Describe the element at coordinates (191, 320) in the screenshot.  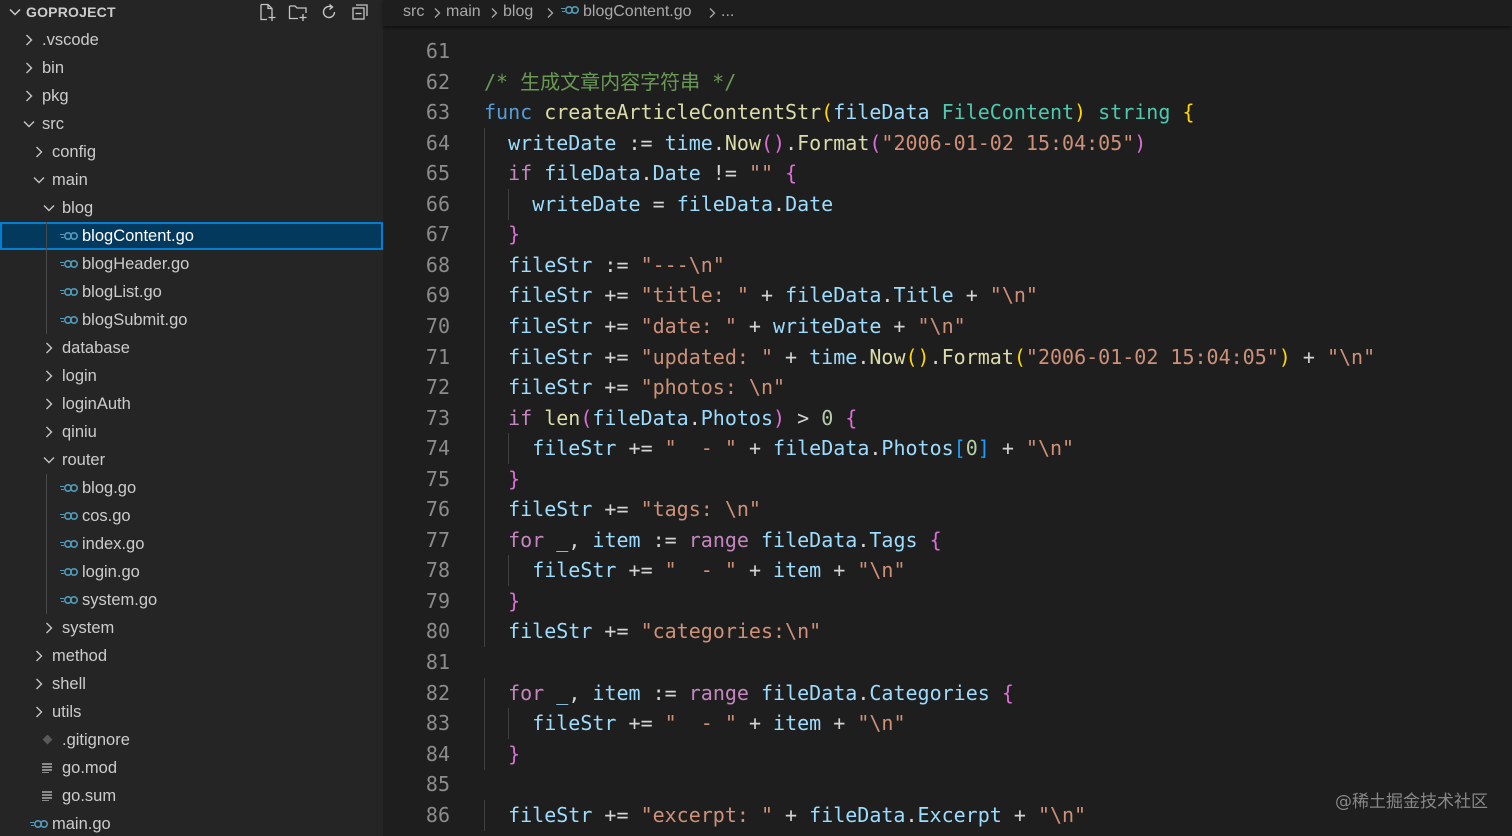
I see `tree-file-blogsubmit-go: blogSubmit.go` at that location.